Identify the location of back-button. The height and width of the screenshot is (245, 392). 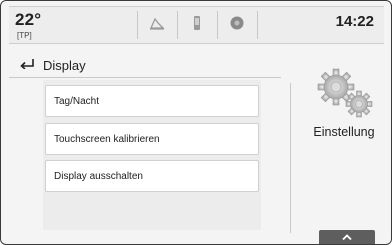
(27, 65).